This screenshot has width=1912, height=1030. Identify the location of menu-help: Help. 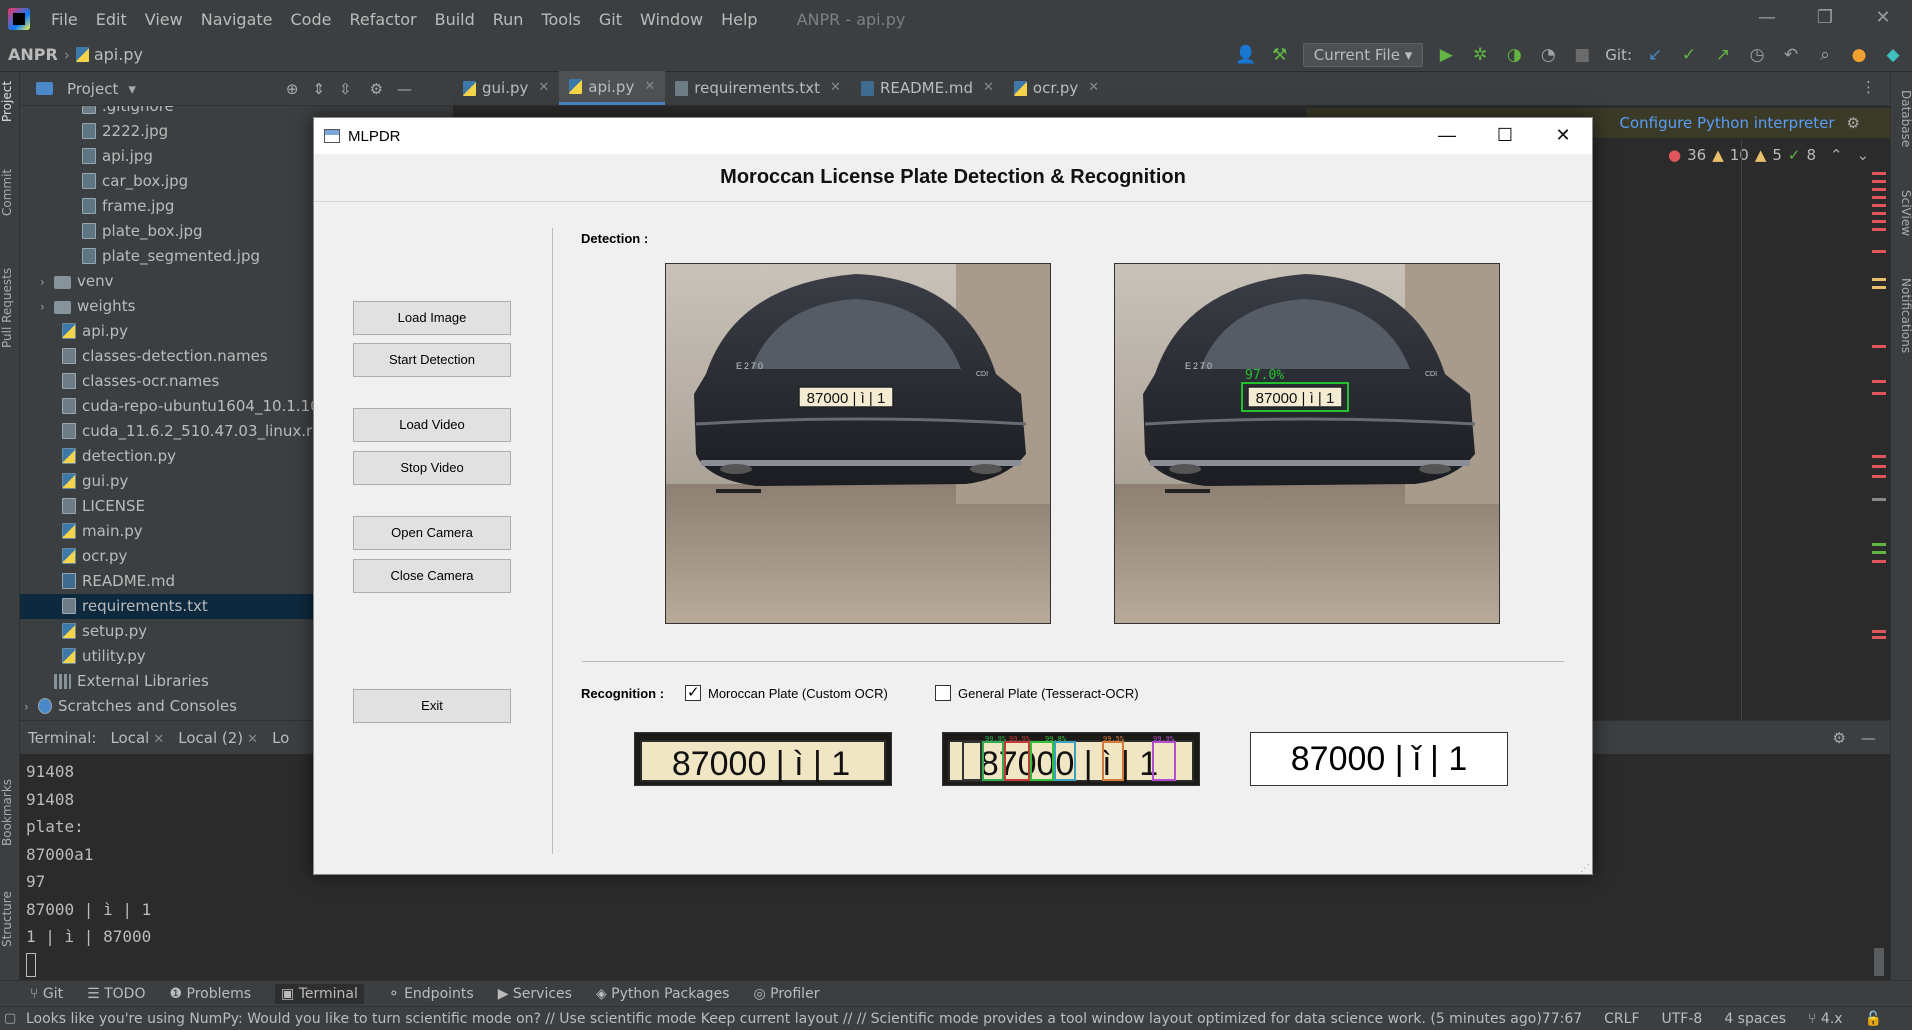
(739, 19).